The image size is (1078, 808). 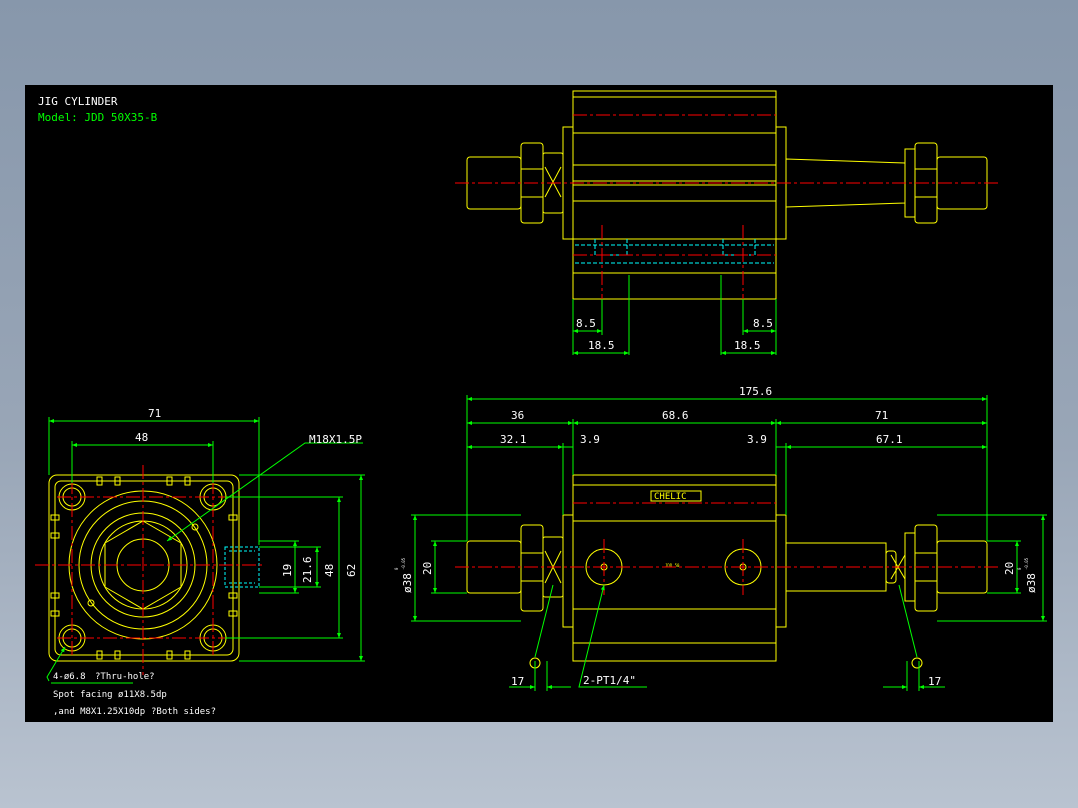 I want to click on dim-67-1: 67.1, so click(x=889, y=439).